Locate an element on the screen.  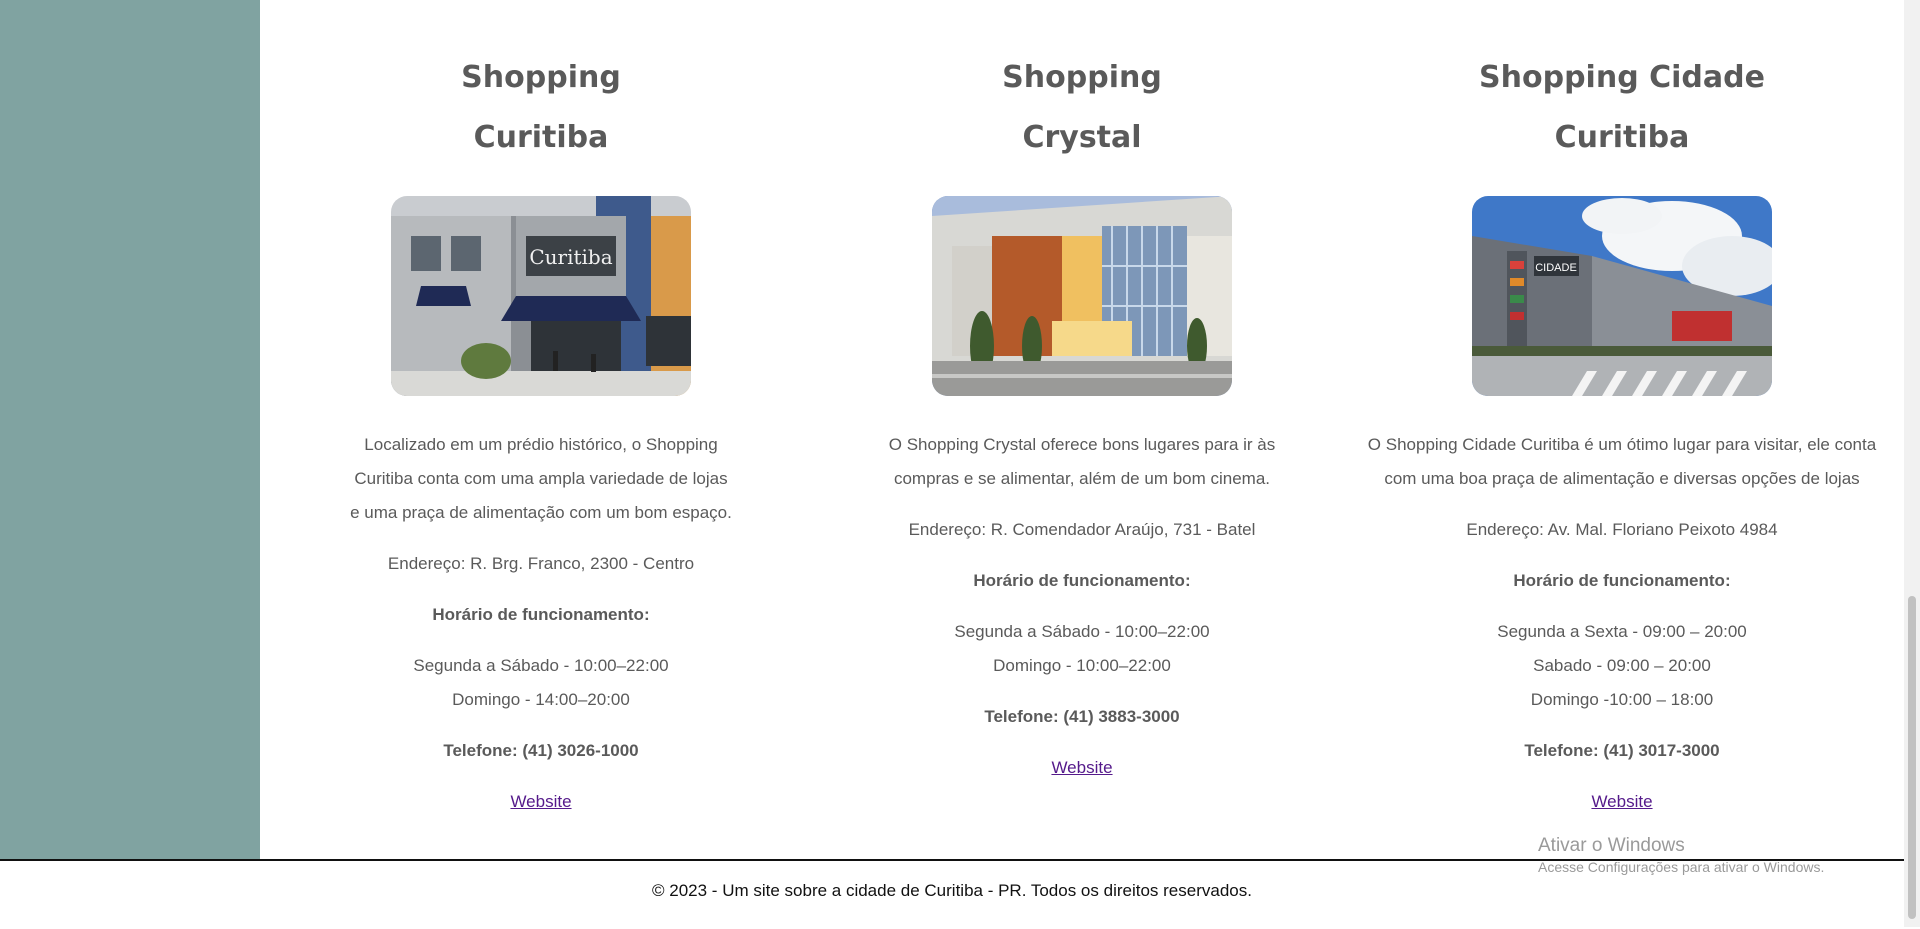
mall-phone: Telefone: (41) 3883-3000 is located at coordinates (1082, 716).